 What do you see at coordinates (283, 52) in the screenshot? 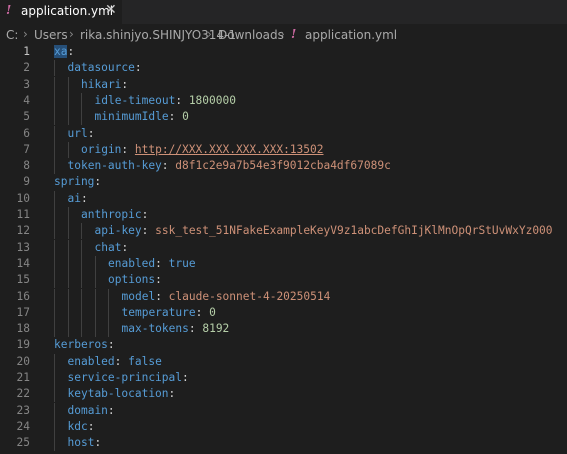
I see `code-line: 1 xa:` at bounding box center [283, 52].